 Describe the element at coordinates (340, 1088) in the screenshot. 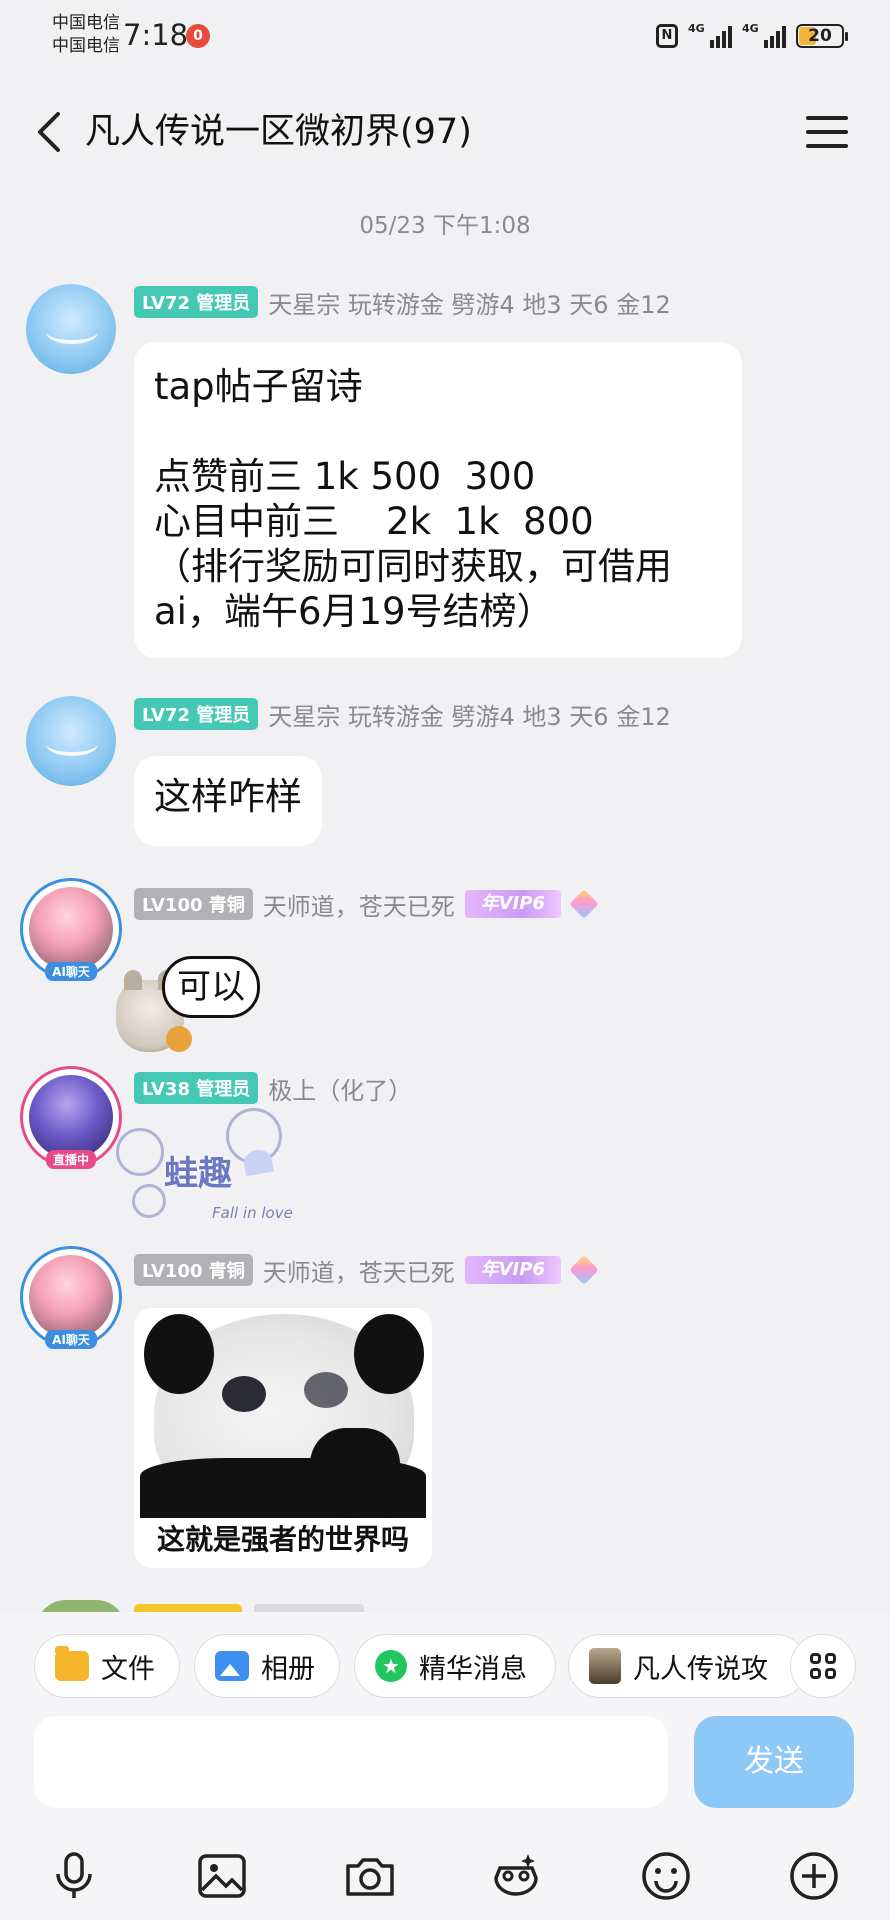

I see `sender-name: 极上（化了）` at that location.